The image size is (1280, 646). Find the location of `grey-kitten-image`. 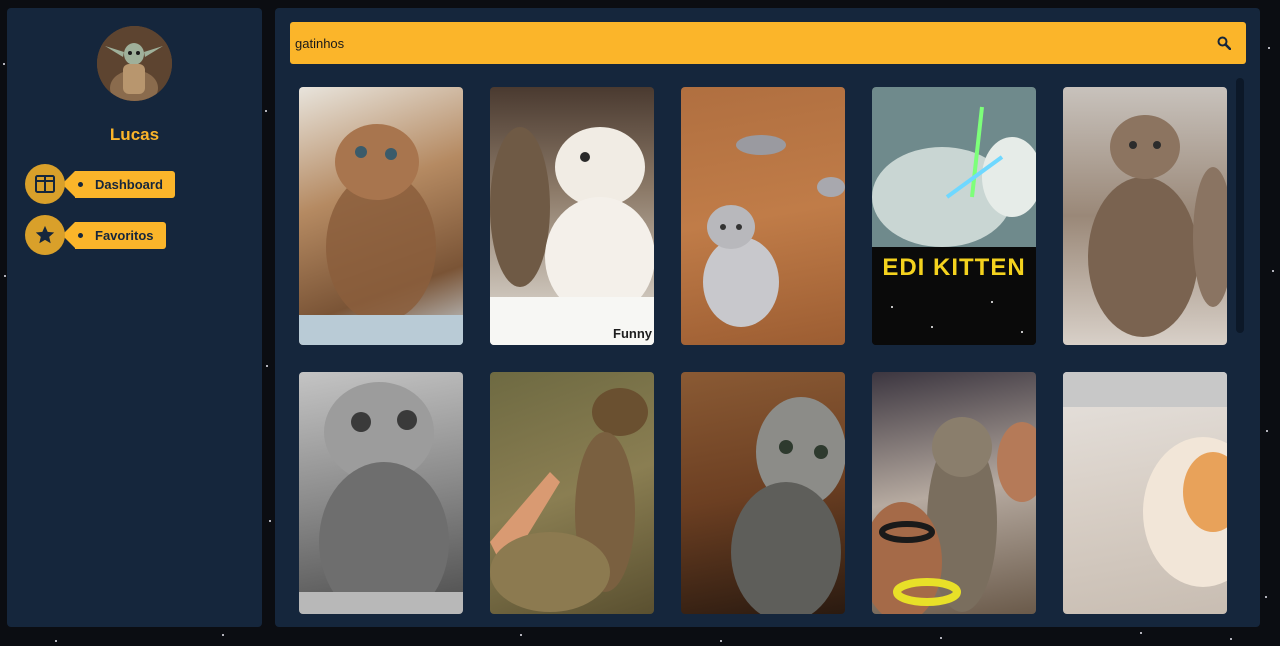

grey-kitten-image is located at coordinates (381, 498).